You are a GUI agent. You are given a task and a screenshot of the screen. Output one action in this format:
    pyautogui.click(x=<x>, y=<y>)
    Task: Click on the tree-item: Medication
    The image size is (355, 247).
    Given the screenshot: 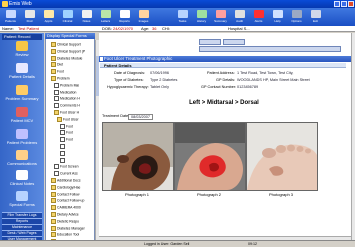 What is the action you would take?
    pyautogui.click(x=61, y=92)
    